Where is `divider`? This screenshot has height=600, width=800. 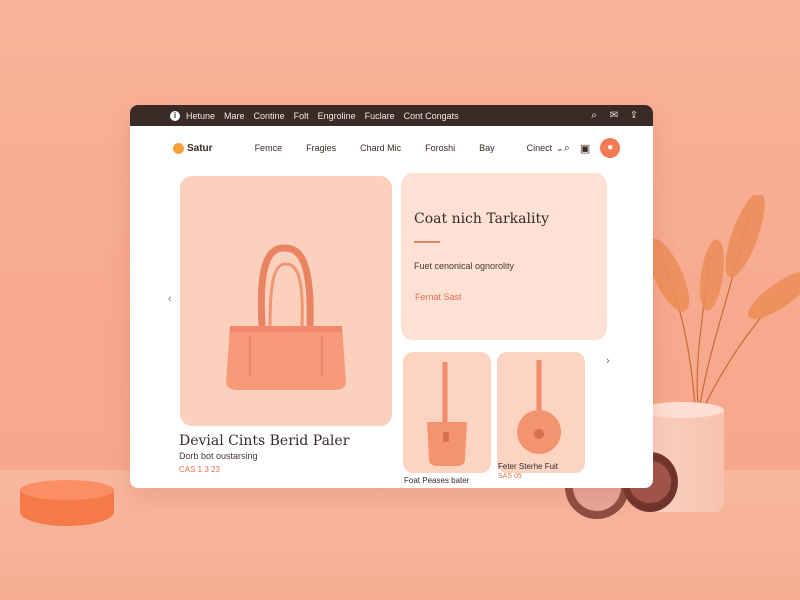 divider is located at coordinates (427, 242).